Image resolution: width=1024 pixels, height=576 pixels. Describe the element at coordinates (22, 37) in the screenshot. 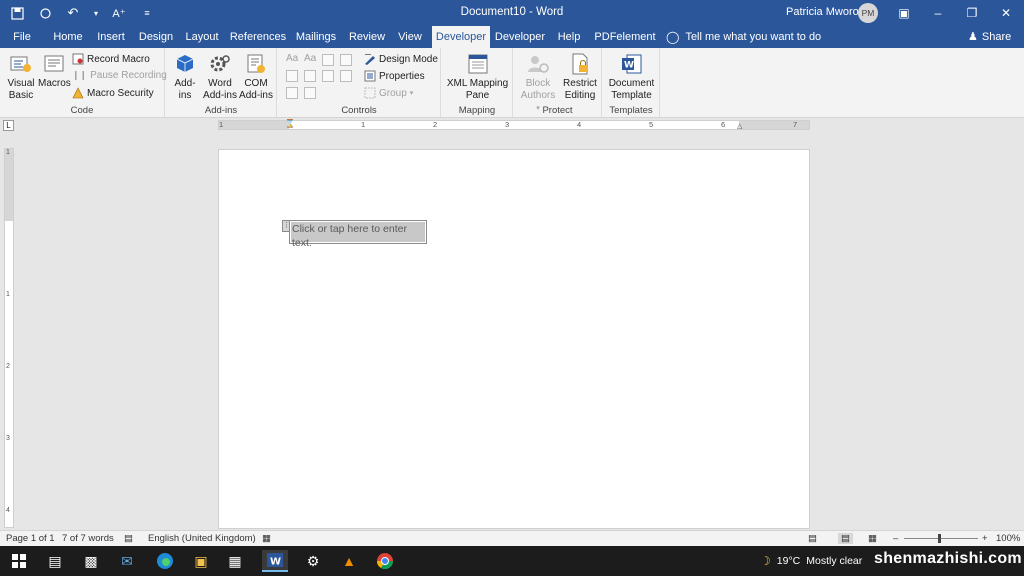

I see `tab-file: File` at that location.